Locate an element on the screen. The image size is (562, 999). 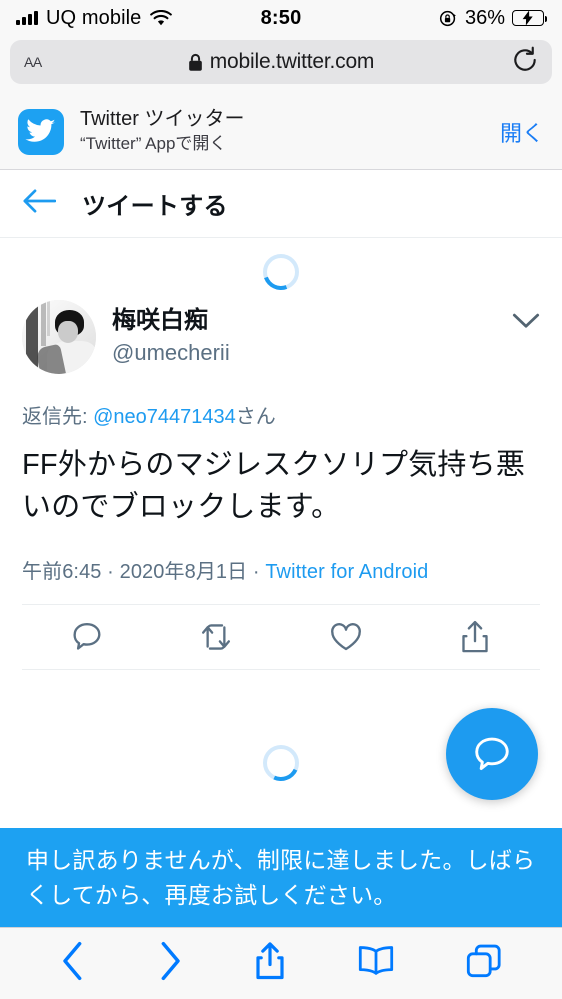
compose-tweet-button is located at coordinates (492, 754).